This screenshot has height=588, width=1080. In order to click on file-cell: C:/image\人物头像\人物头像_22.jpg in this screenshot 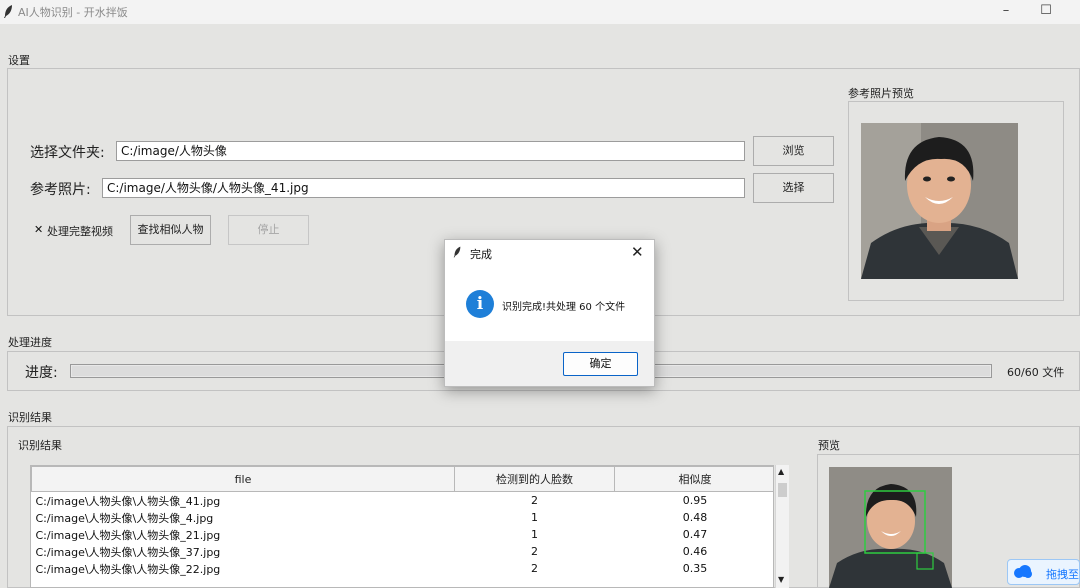, I will do `click(128, 569)`.